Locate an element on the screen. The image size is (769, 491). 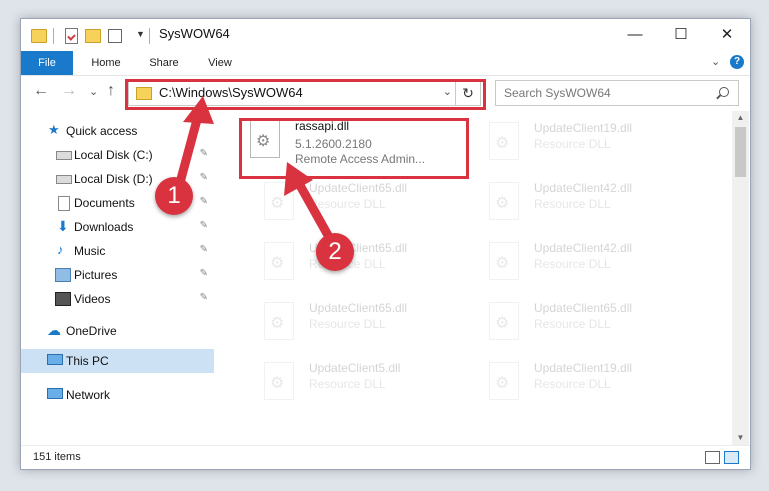
annotation-arrows is located at coordinates (256, 173).